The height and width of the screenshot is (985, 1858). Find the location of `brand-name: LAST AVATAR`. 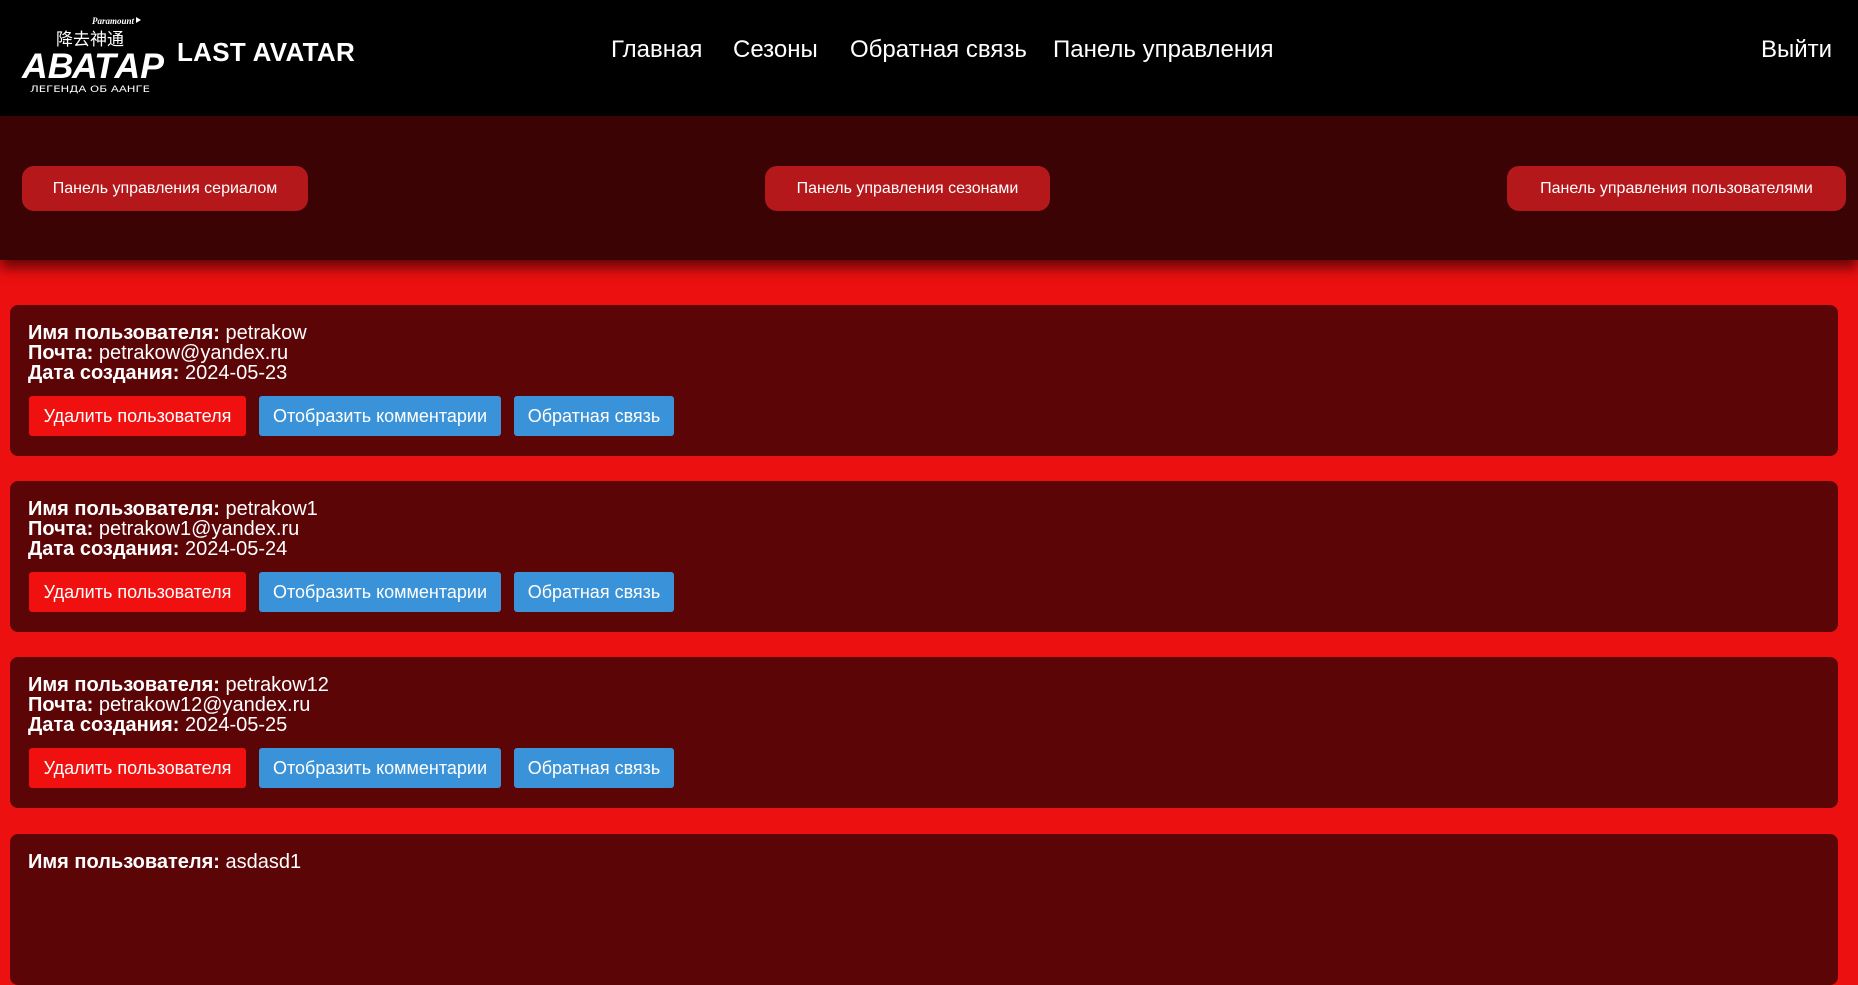

brand-name: LAST AVATAR is located at coordinates (266, 52).